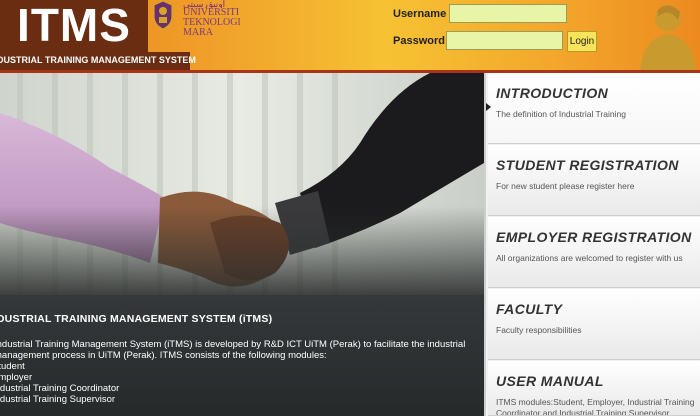 The image size is (700, 416). Describe the element at coordinates (668, 39) in the screenshot. I see `person-silhouette-icon` at that location.